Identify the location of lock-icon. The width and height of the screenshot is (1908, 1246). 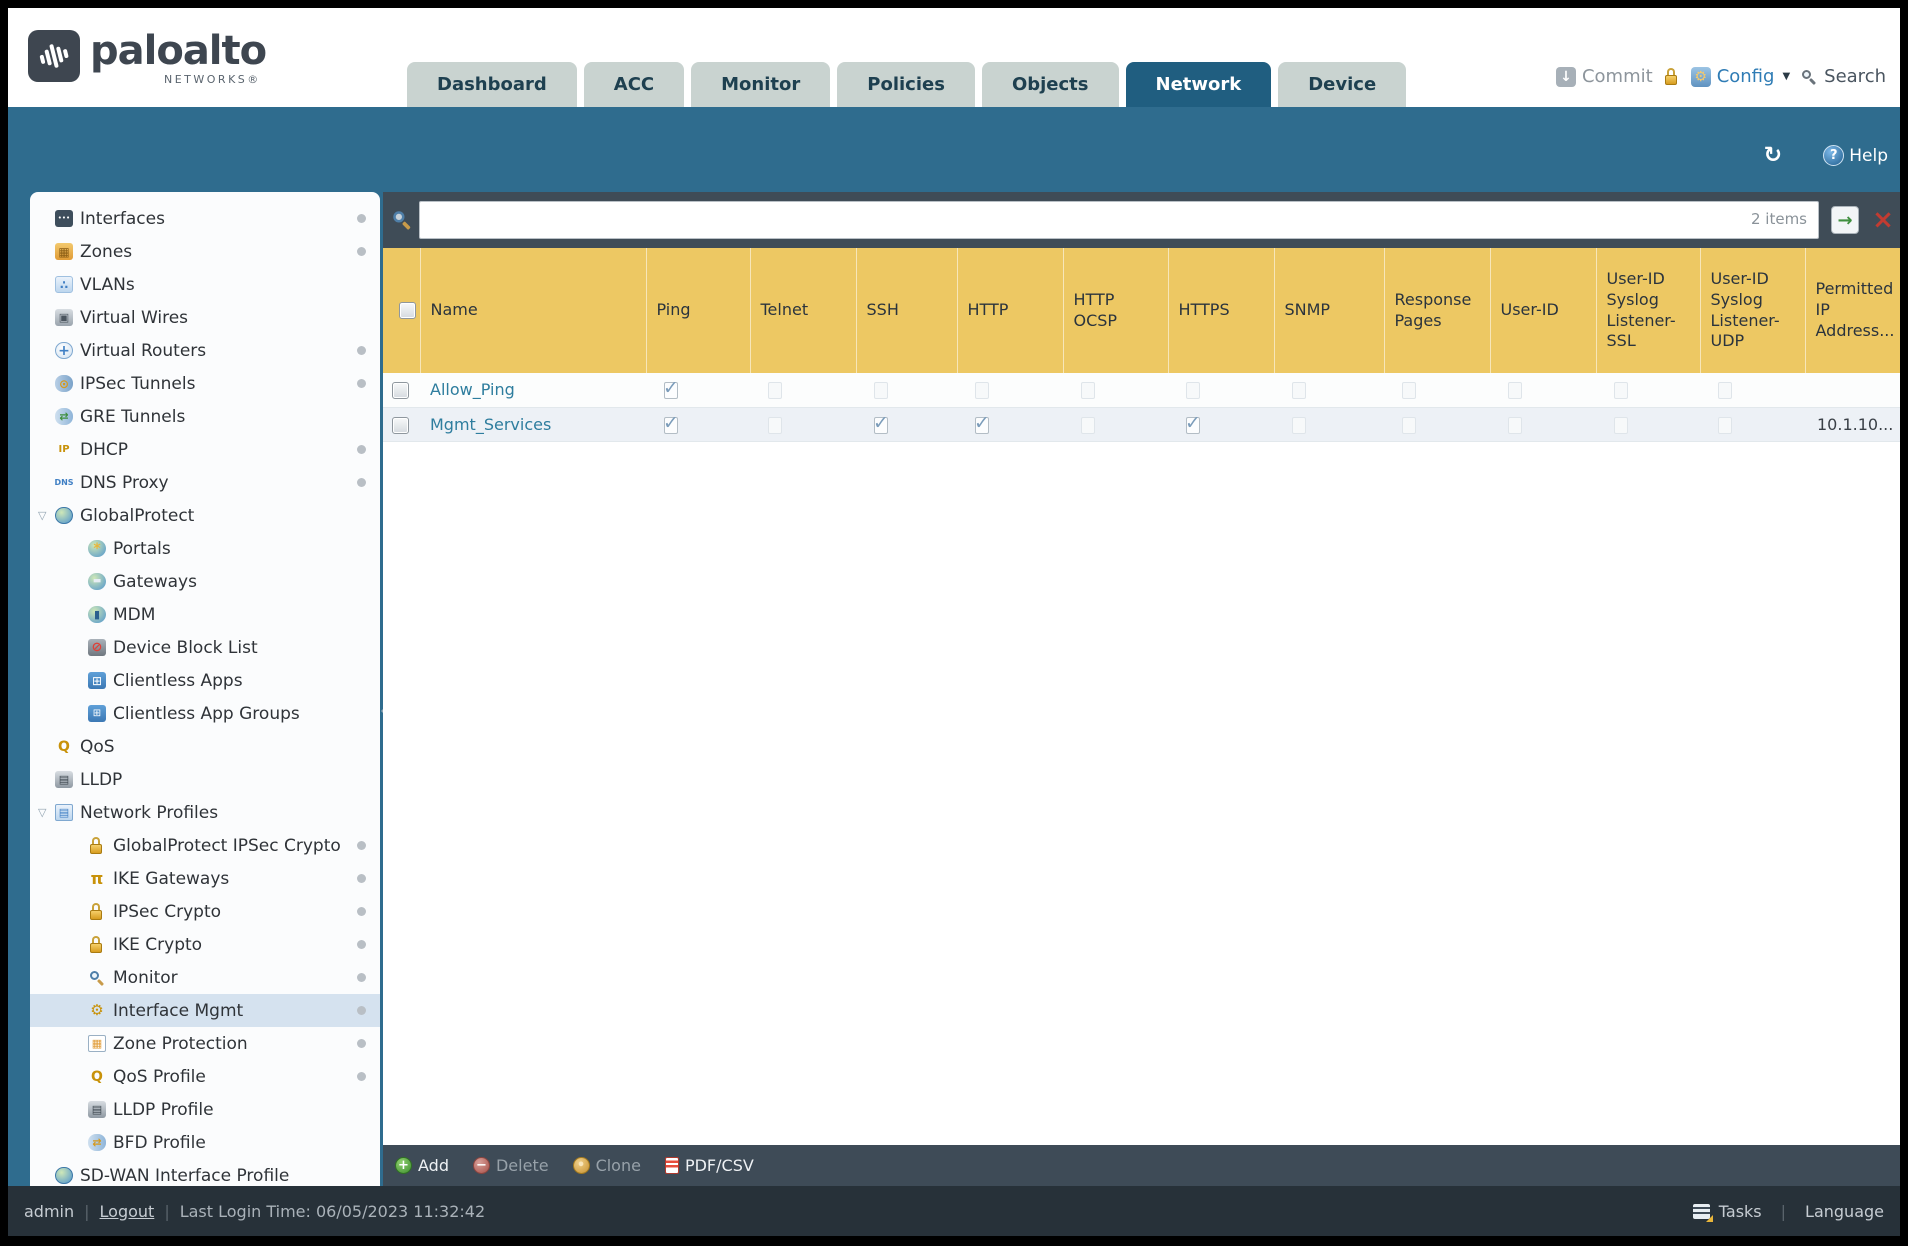
(1672, 76).